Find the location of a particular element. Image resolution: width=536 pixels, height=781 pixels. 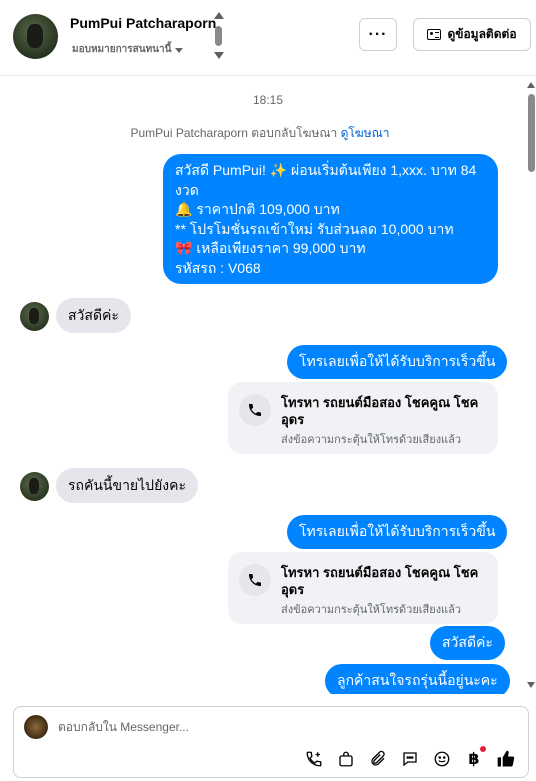

ad-reply-text: PumPui Patcharaporn ตอบกลับโฆษณา is located at coordinates (234, 133).